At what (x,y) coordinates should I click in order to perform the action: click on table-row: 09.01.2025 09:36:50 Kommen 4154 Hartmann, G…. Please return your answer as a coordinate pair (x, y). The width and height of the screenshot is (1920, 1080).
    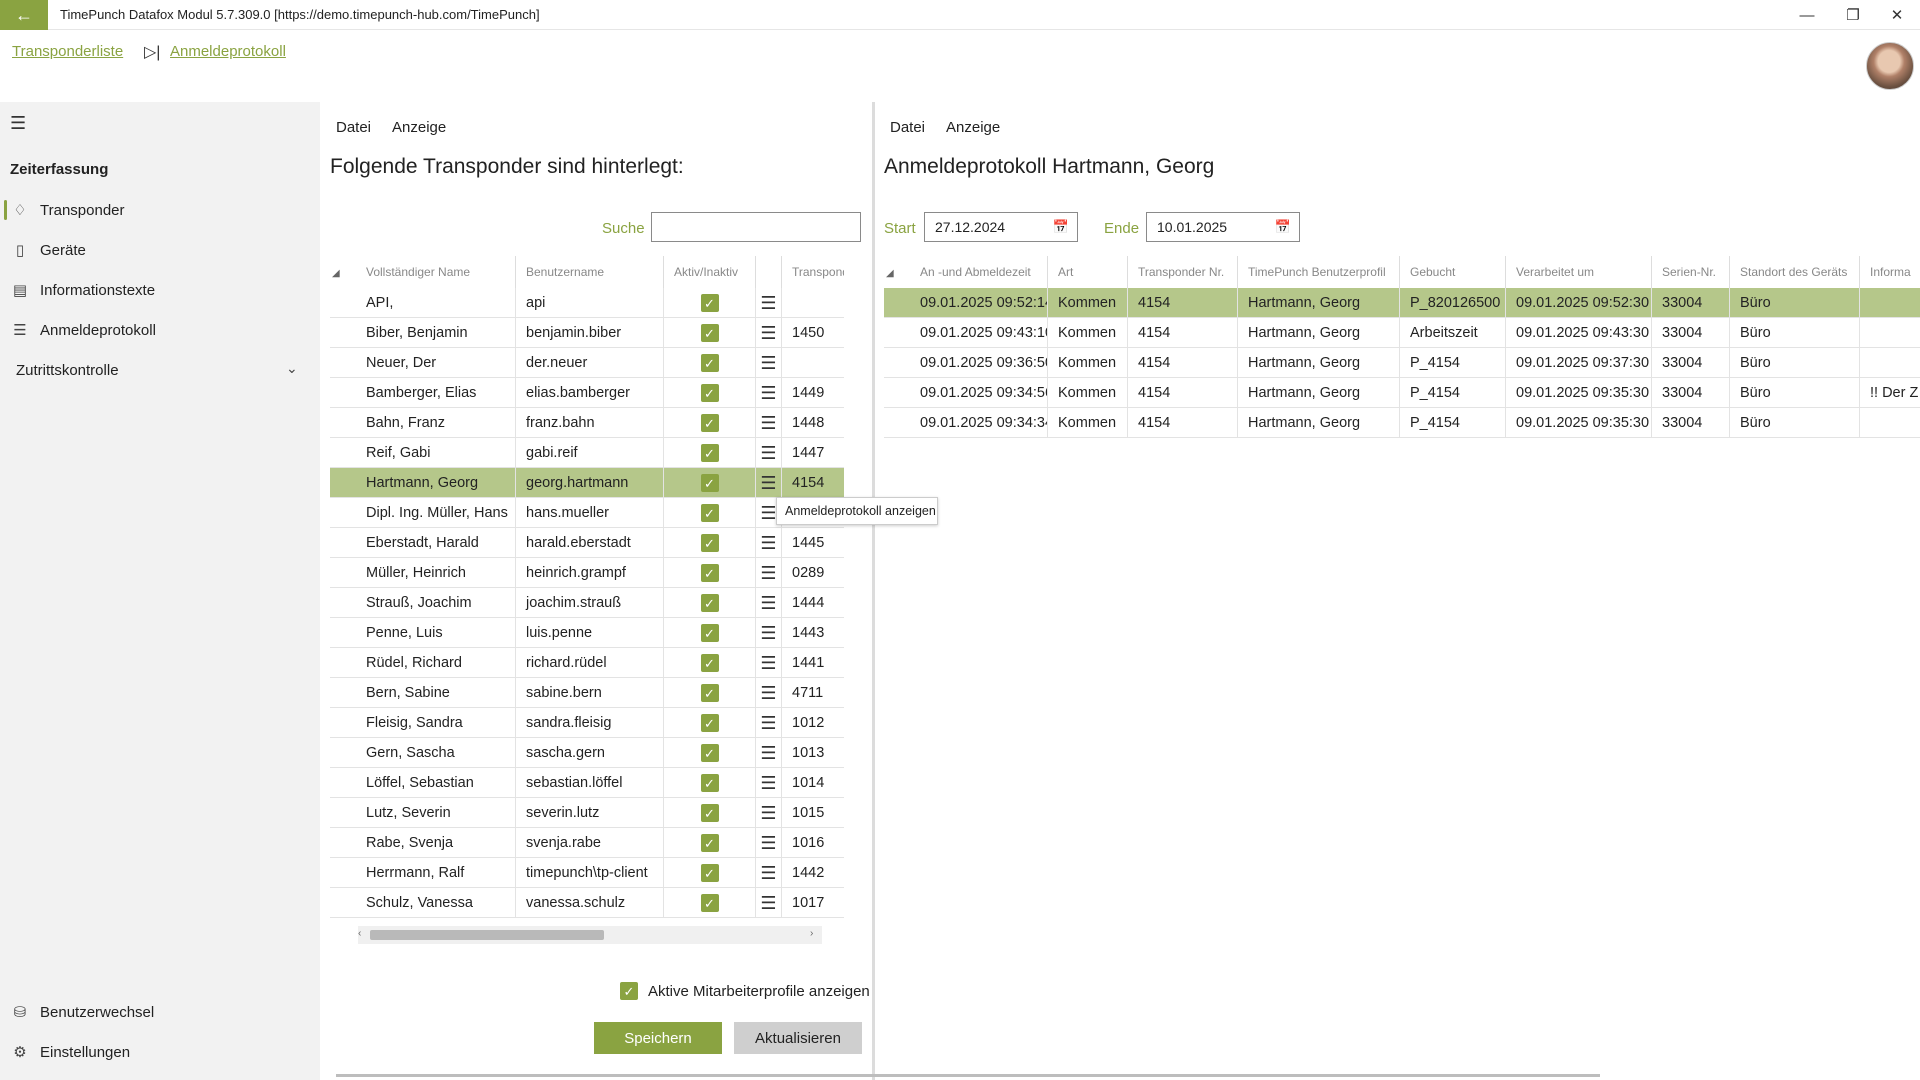
    Looking at the image, I should click on (1402, 363).